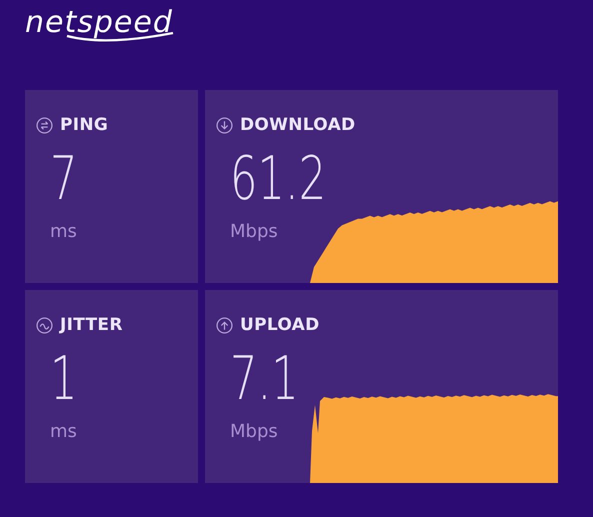  I want to click on metric-label: UPLOAD, so click(280, 325).